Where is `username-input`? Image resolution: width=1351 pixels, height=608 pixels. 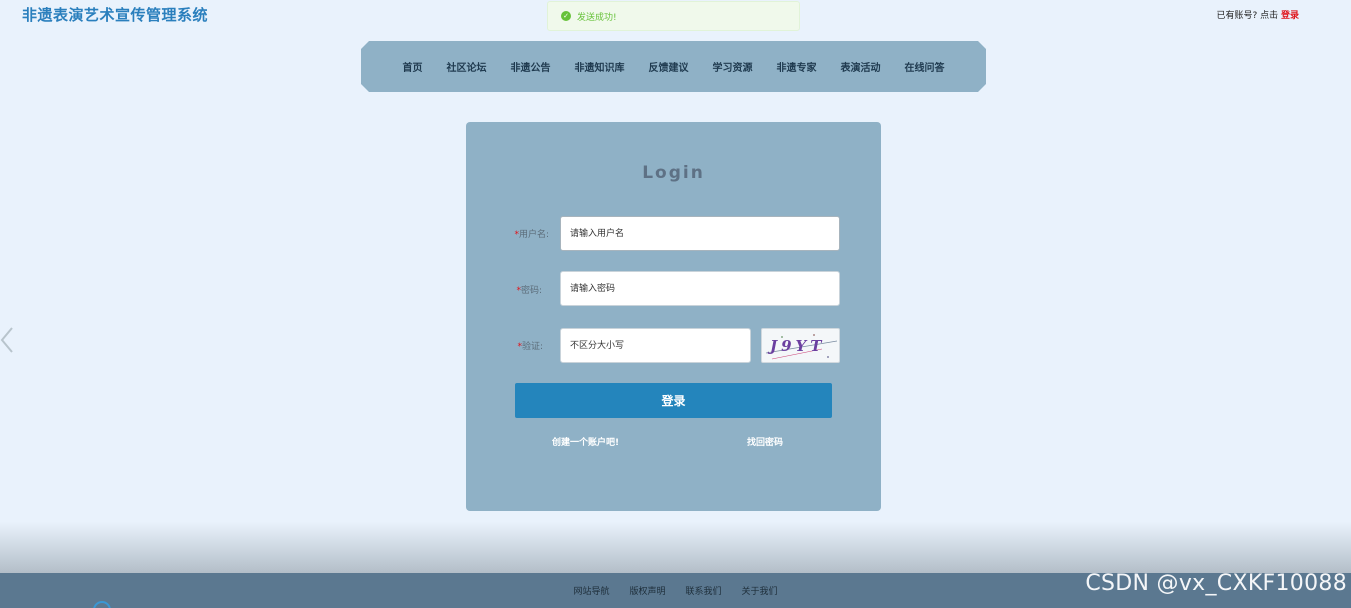
username-input is located at coordinates (700, 233).